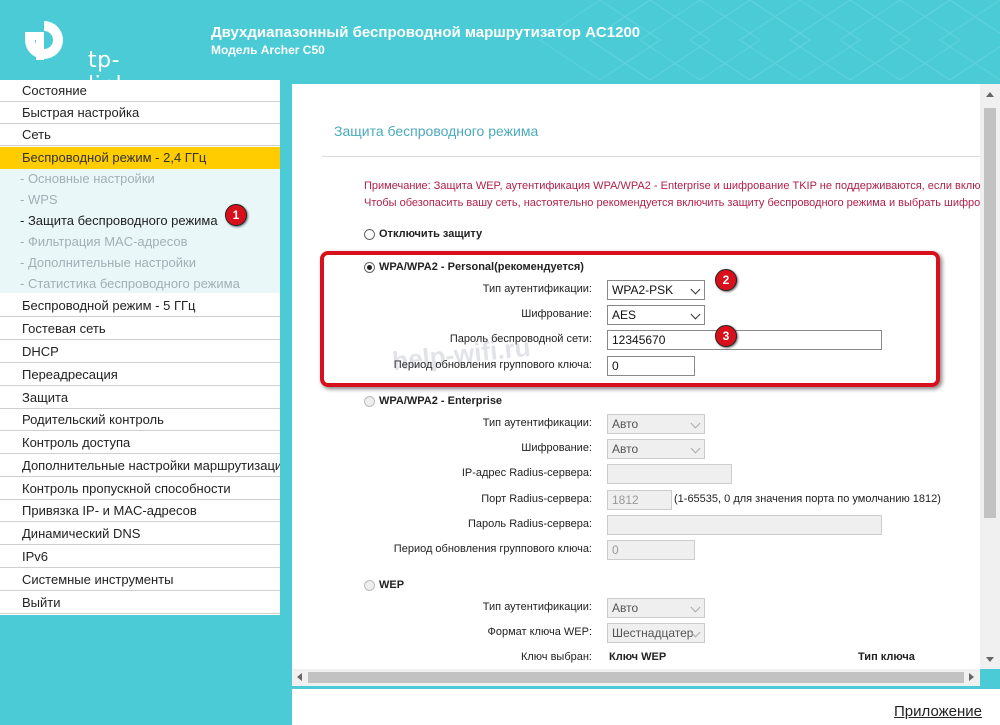 This screenshot has width=1000, height=725. I want to click on sidebar-item-forwarding: Переадресация, so click(140, 375).